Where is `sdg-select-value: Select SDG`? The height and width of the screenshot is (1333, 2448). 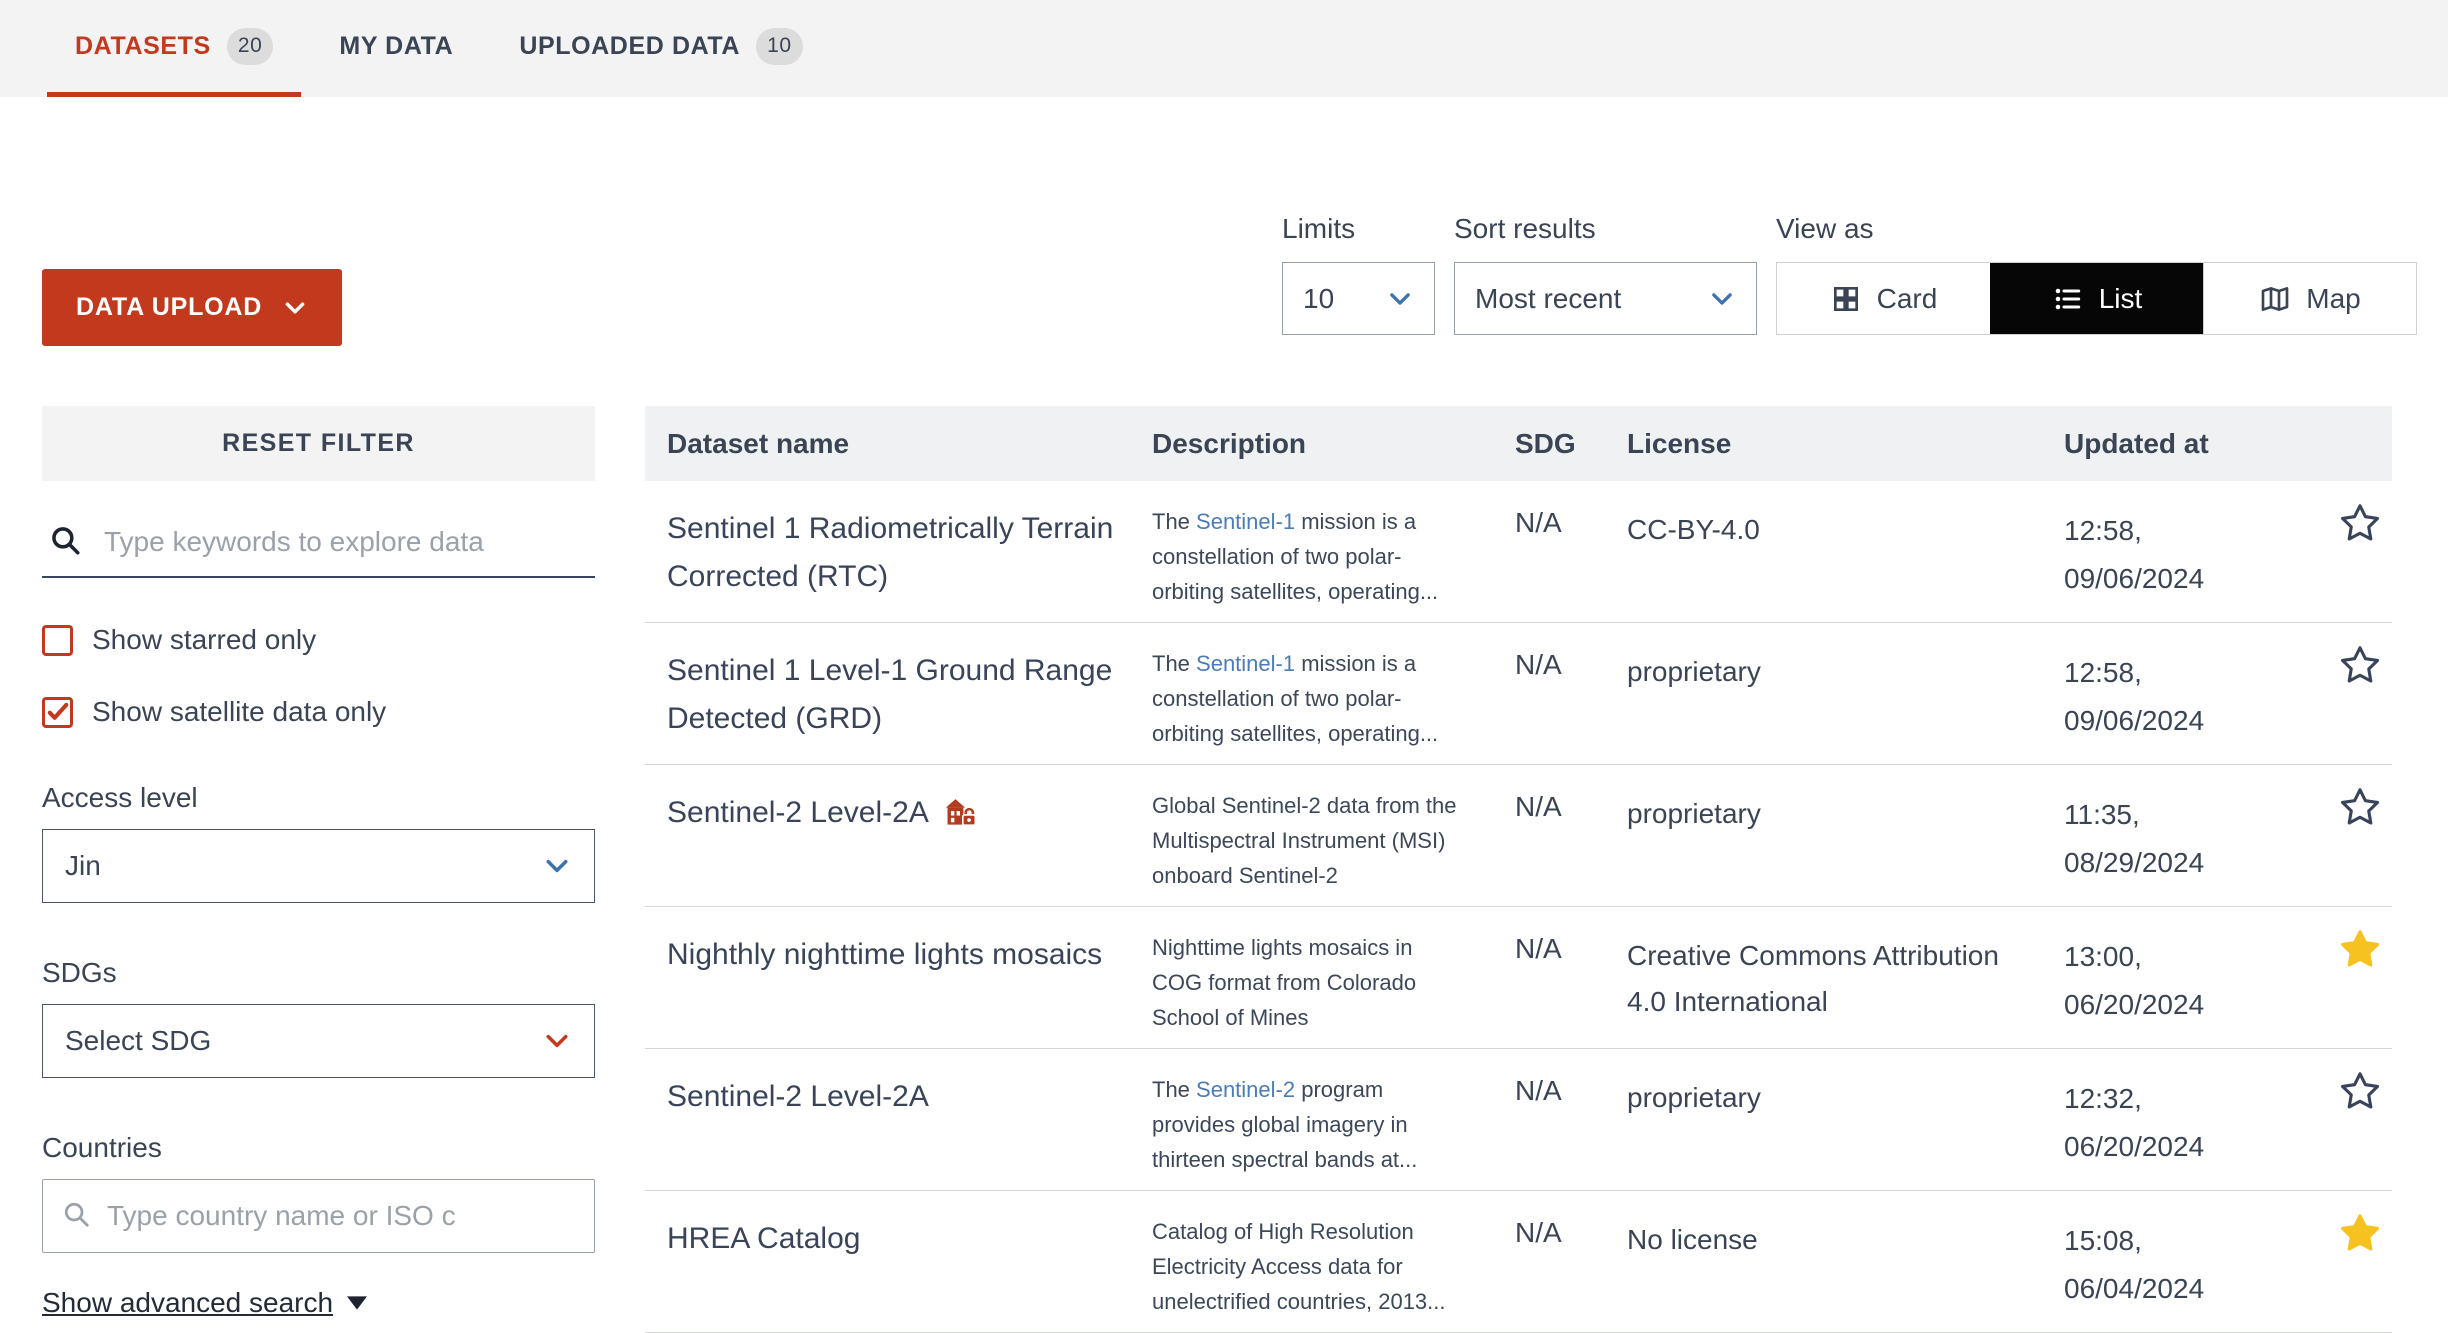
sdg-select-value: Select SDG is located at coordinates (138, 1040).